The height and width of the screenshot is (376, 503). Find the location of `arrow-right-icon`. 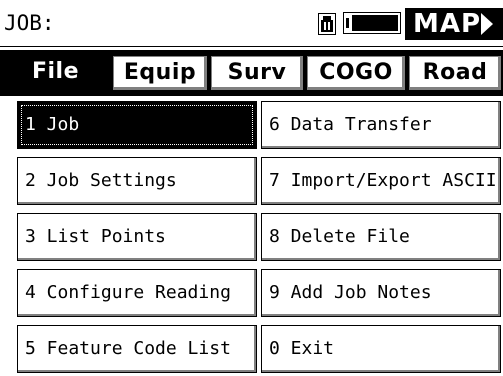

arrow-right-icon is located at coordinates (487, 24).